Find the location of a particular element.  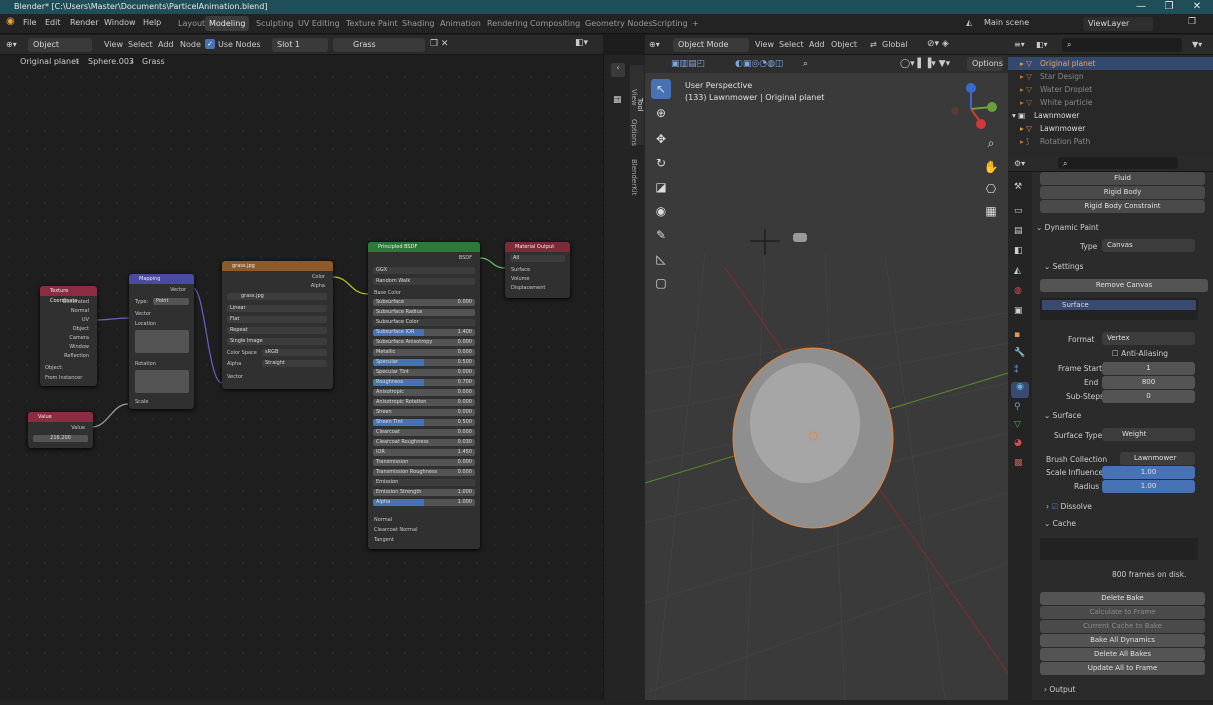

scale-influence-slider: 1.00 is located at coordinates (1148, 472).